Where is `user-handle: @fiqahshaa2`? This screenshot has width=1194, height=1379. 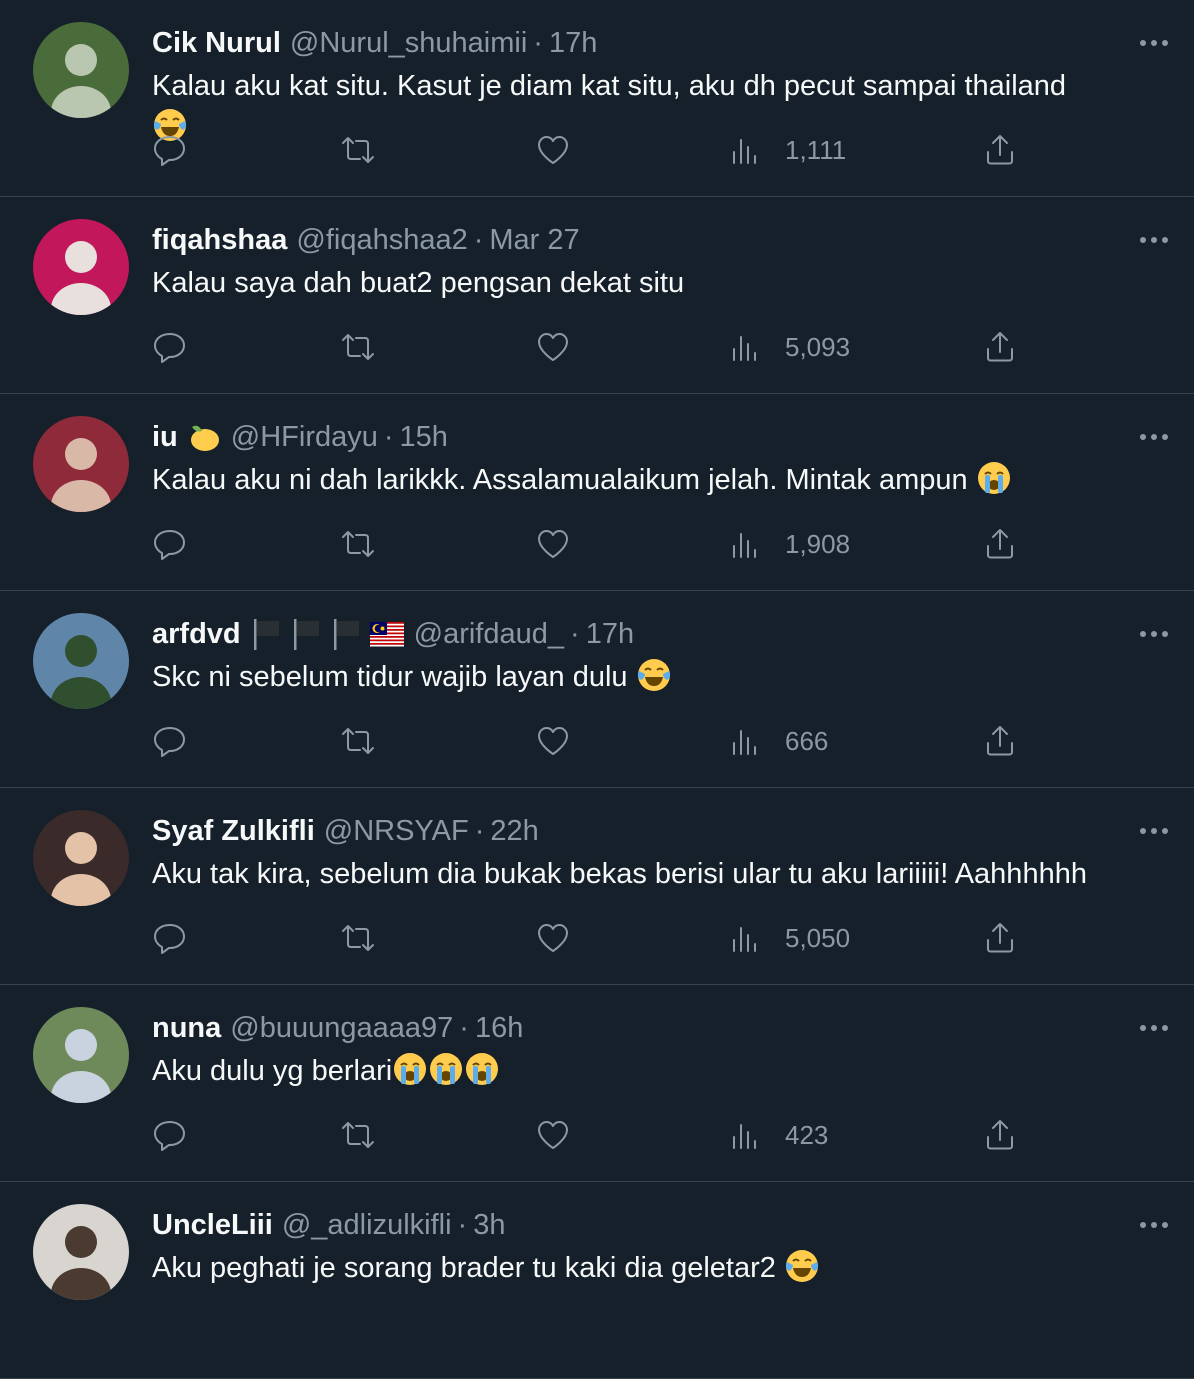
user-handle: @fiqahshaa2 is located at coordinates (381, 240).